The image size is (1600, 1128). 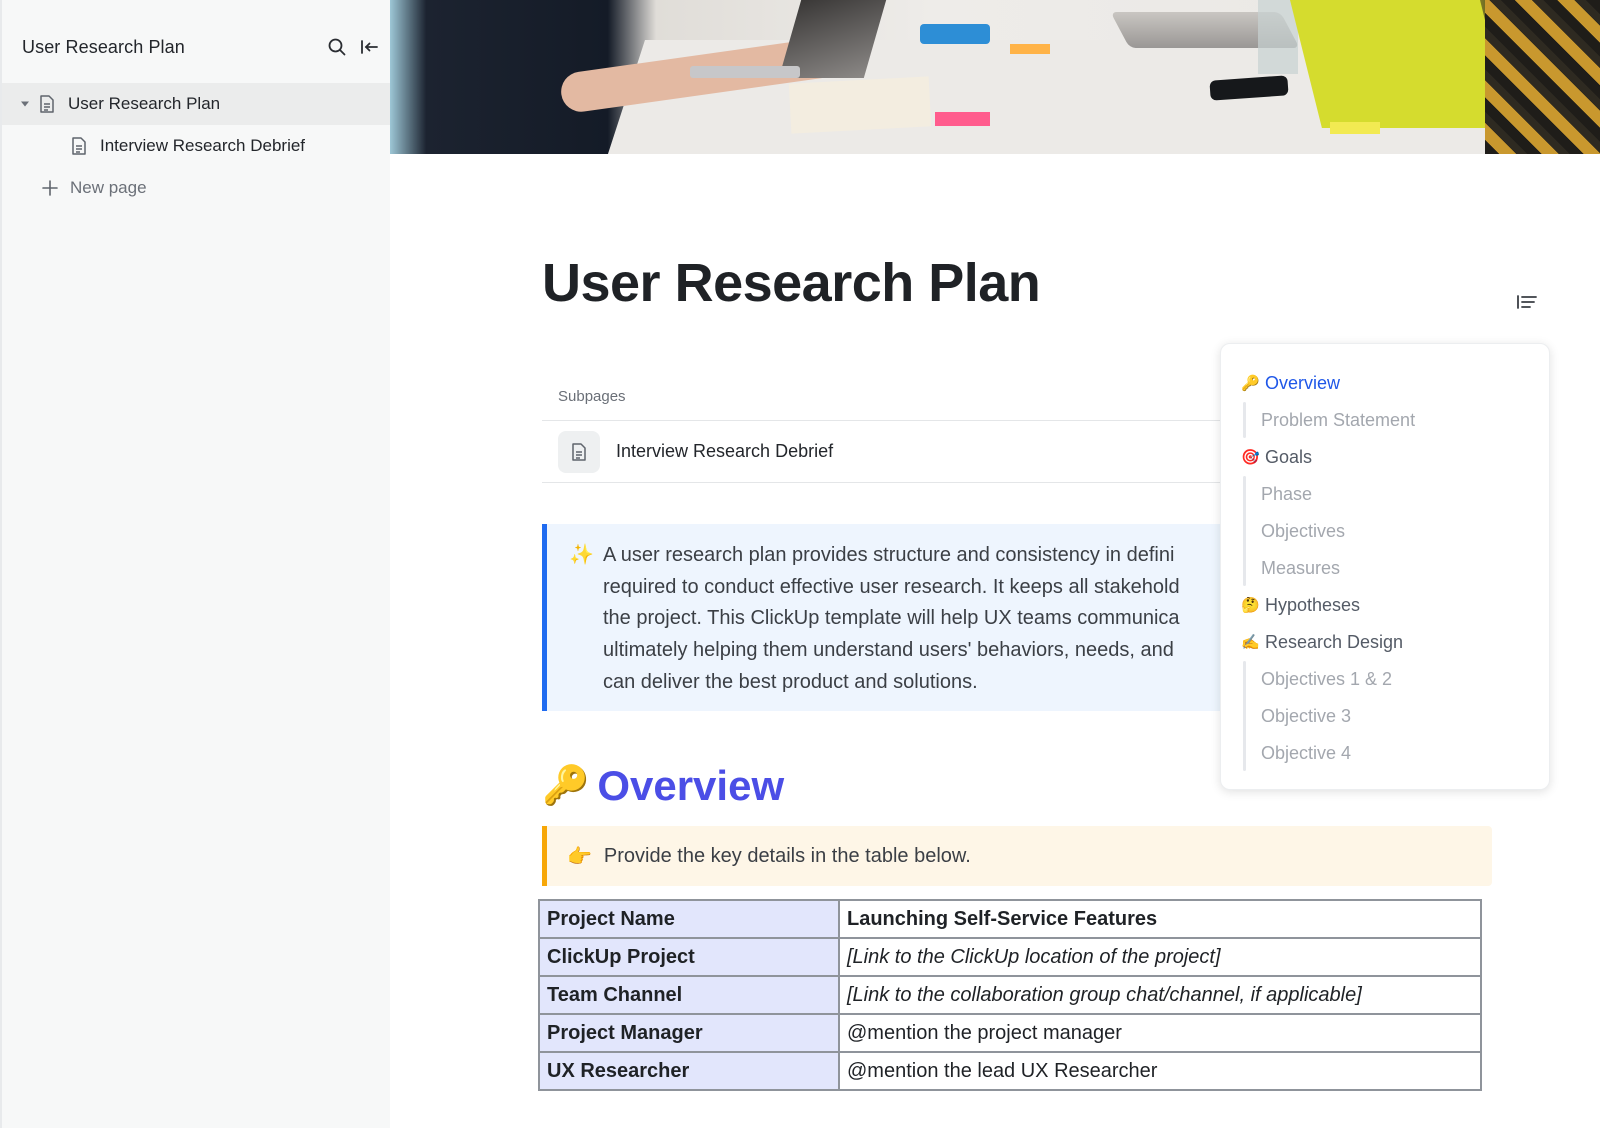 What do you see at coordinates (1250, 457) in the screenshot?
I see `target-icon: 🎯` at bounding box center [1250, 457].